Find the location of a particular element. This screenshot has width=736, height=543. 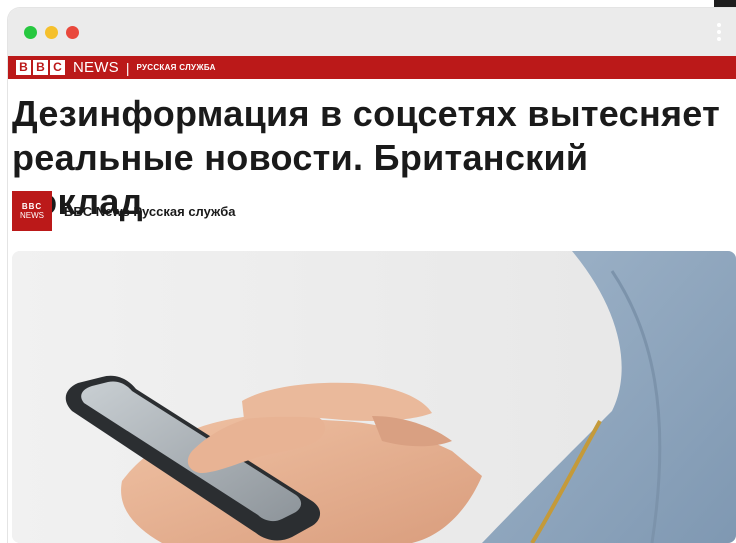

service-name: РУССКАЯ СЛУЖБА is located at coordinates (176, 67).